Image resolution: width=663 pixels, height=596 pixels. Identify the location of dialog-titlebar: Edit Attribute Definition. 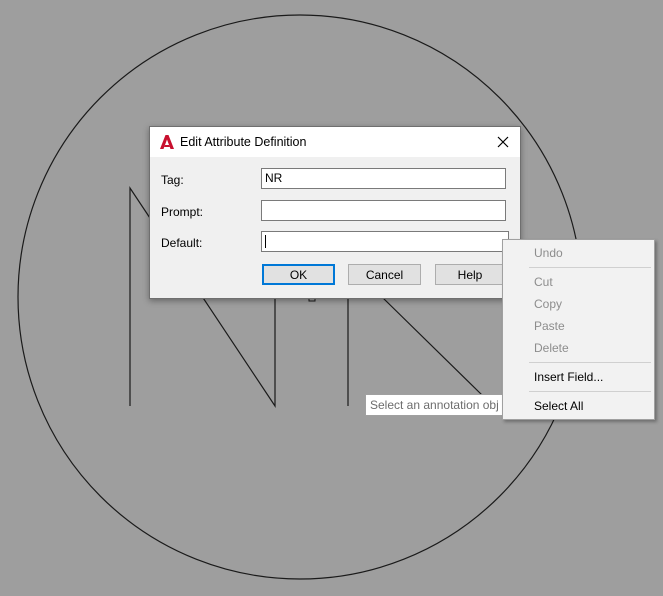
(335, 142).